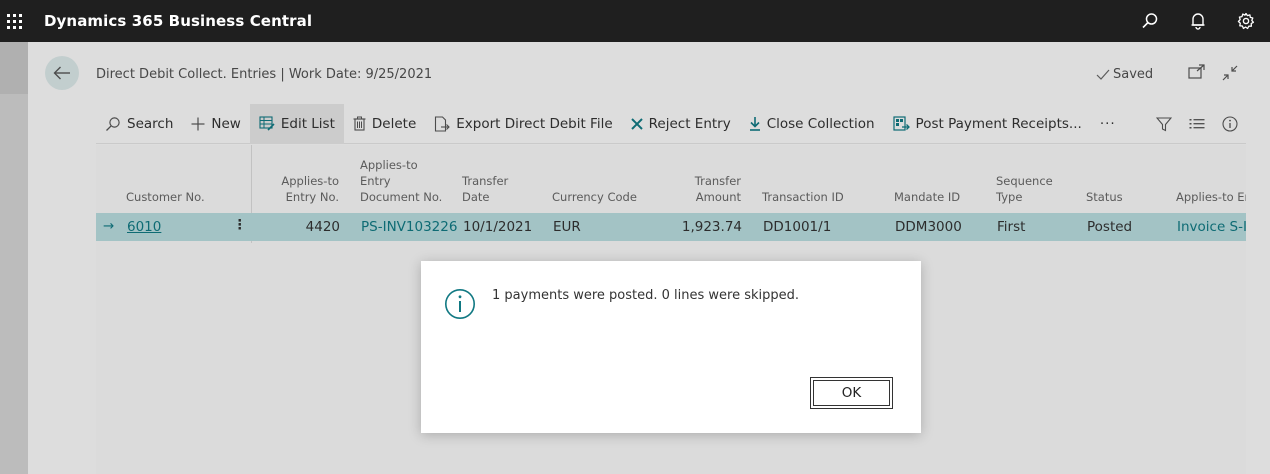 The height and width of the screenshot is (474, 1270). What do you see at coordinates (1246, 21) in the screenshot?
I see `gear-icon` at bounding box center [1246, 21].